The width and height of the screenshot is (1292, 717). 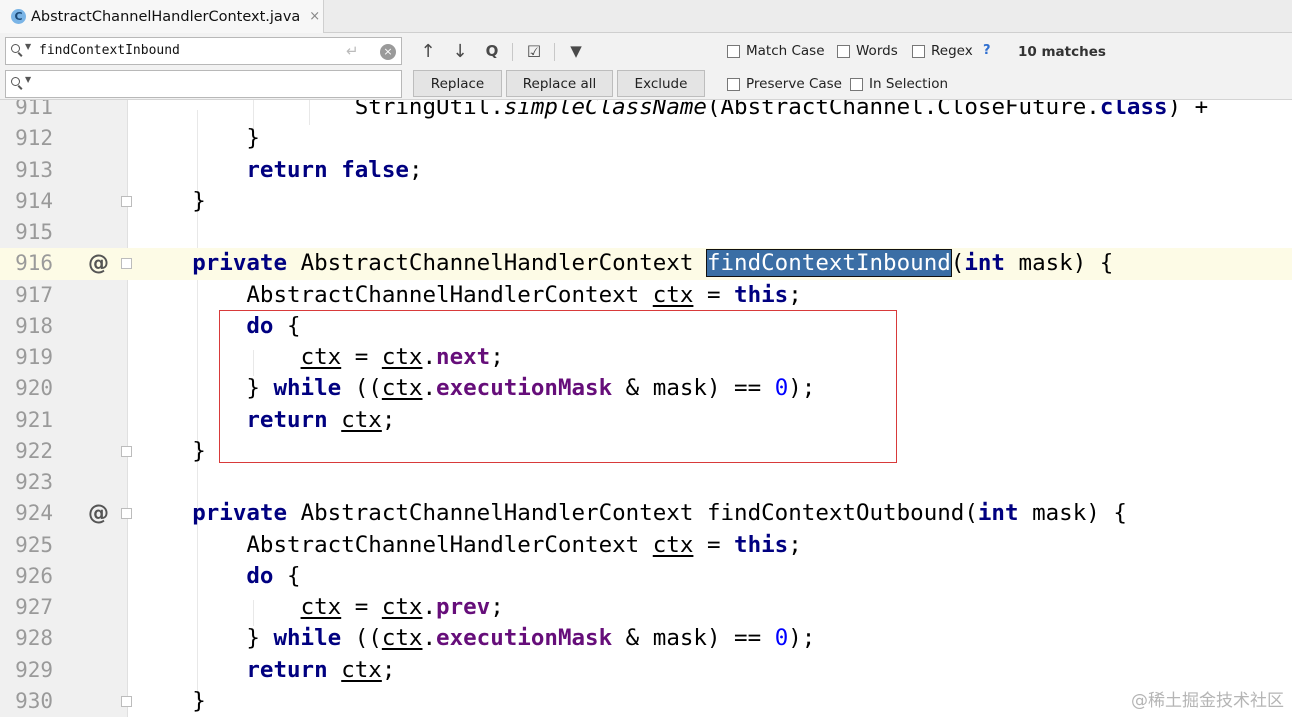 I want to click on watermark: @稀土掘金技术社区, so click(x=1207, y=701).